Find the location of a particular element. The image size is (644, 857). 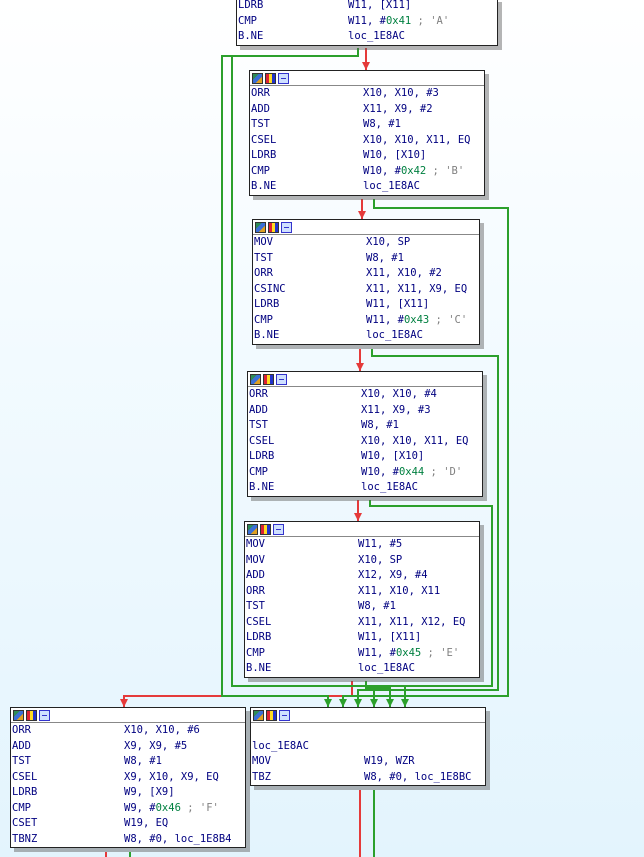

edge-arrowhead is located at coordinates (360, 367).